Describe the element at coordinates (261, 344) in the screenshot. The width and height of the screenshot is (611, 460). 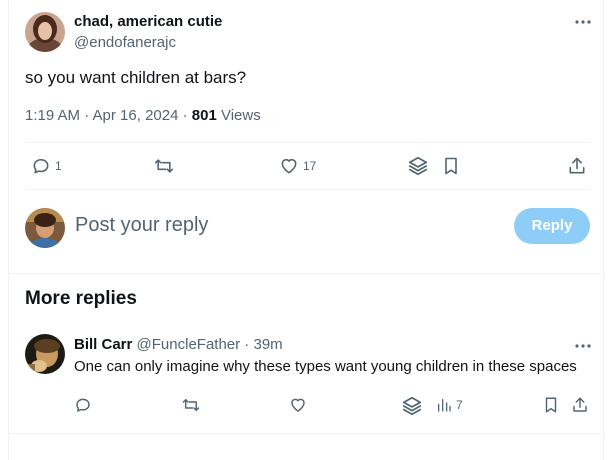
I see `reply-time: · 39m` at that location.